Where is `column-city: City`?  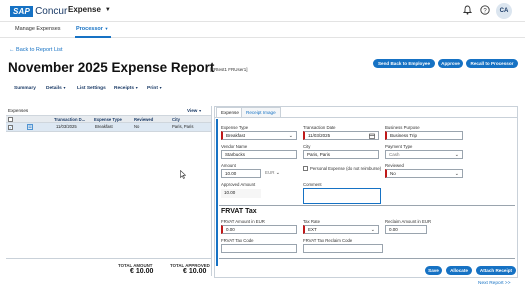
column-city: City is located at coordinates (176, 119).